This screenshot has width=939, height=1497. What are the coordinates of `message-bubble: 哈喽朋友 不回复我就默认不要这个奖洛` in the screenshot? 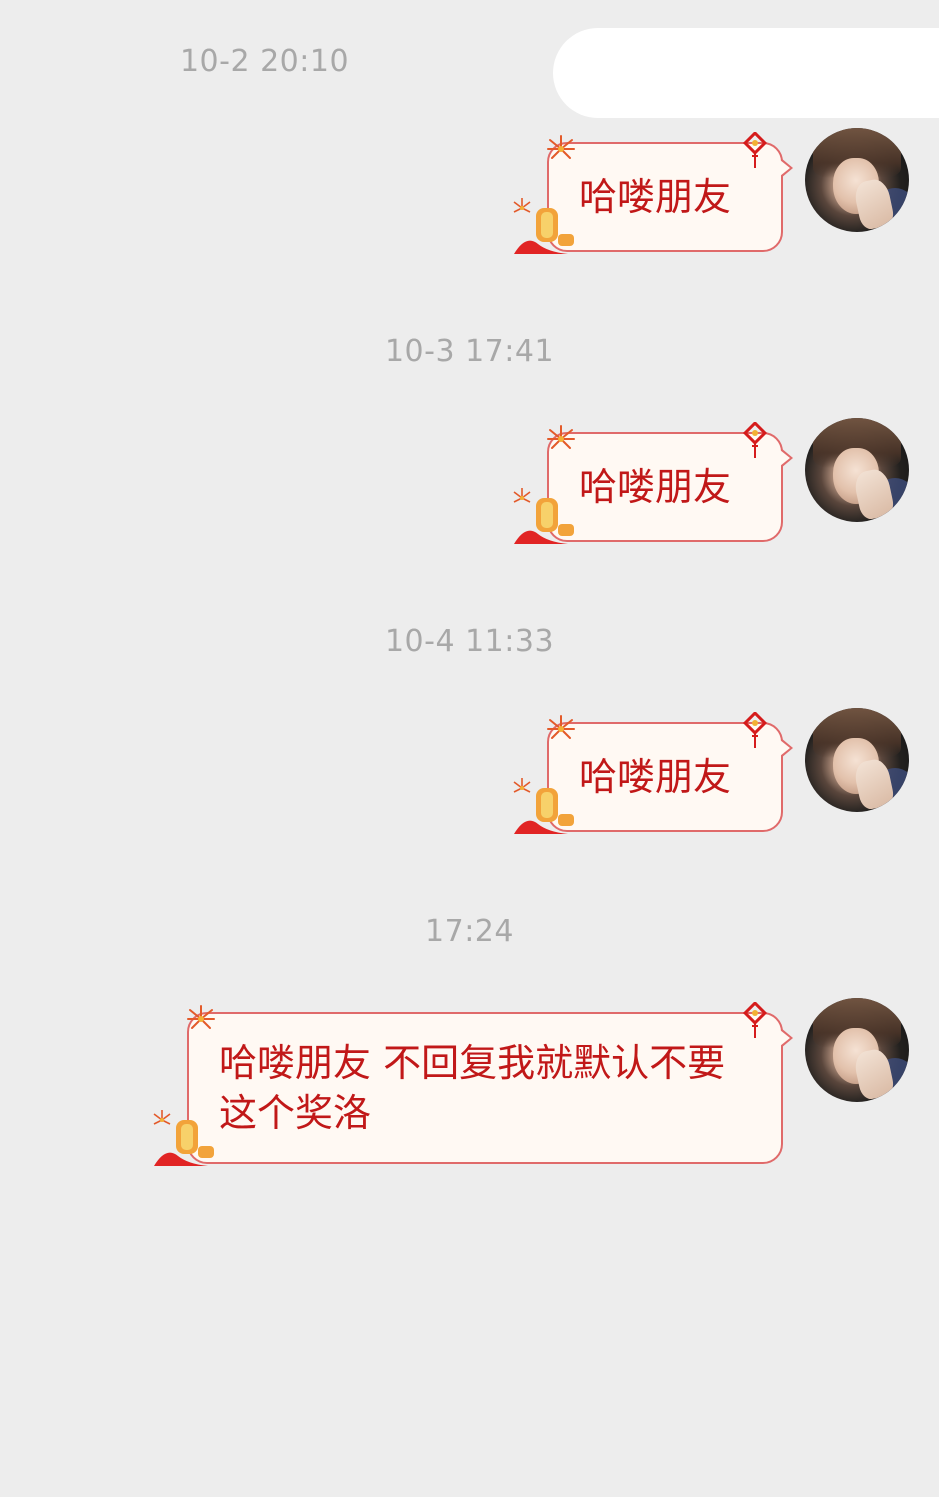 It's located at (490, 1088).